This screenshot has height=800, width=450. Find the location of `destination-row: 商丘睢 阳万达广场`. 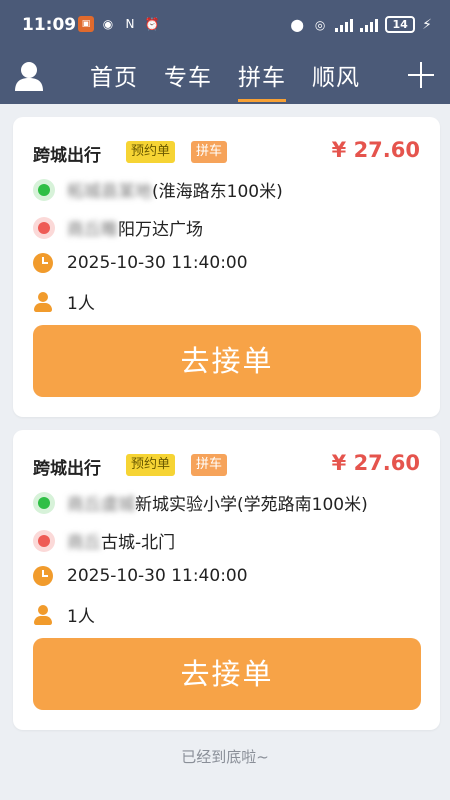

destination-row: 商丘睢 阳万达广场 is located at coordinates (118, 227).